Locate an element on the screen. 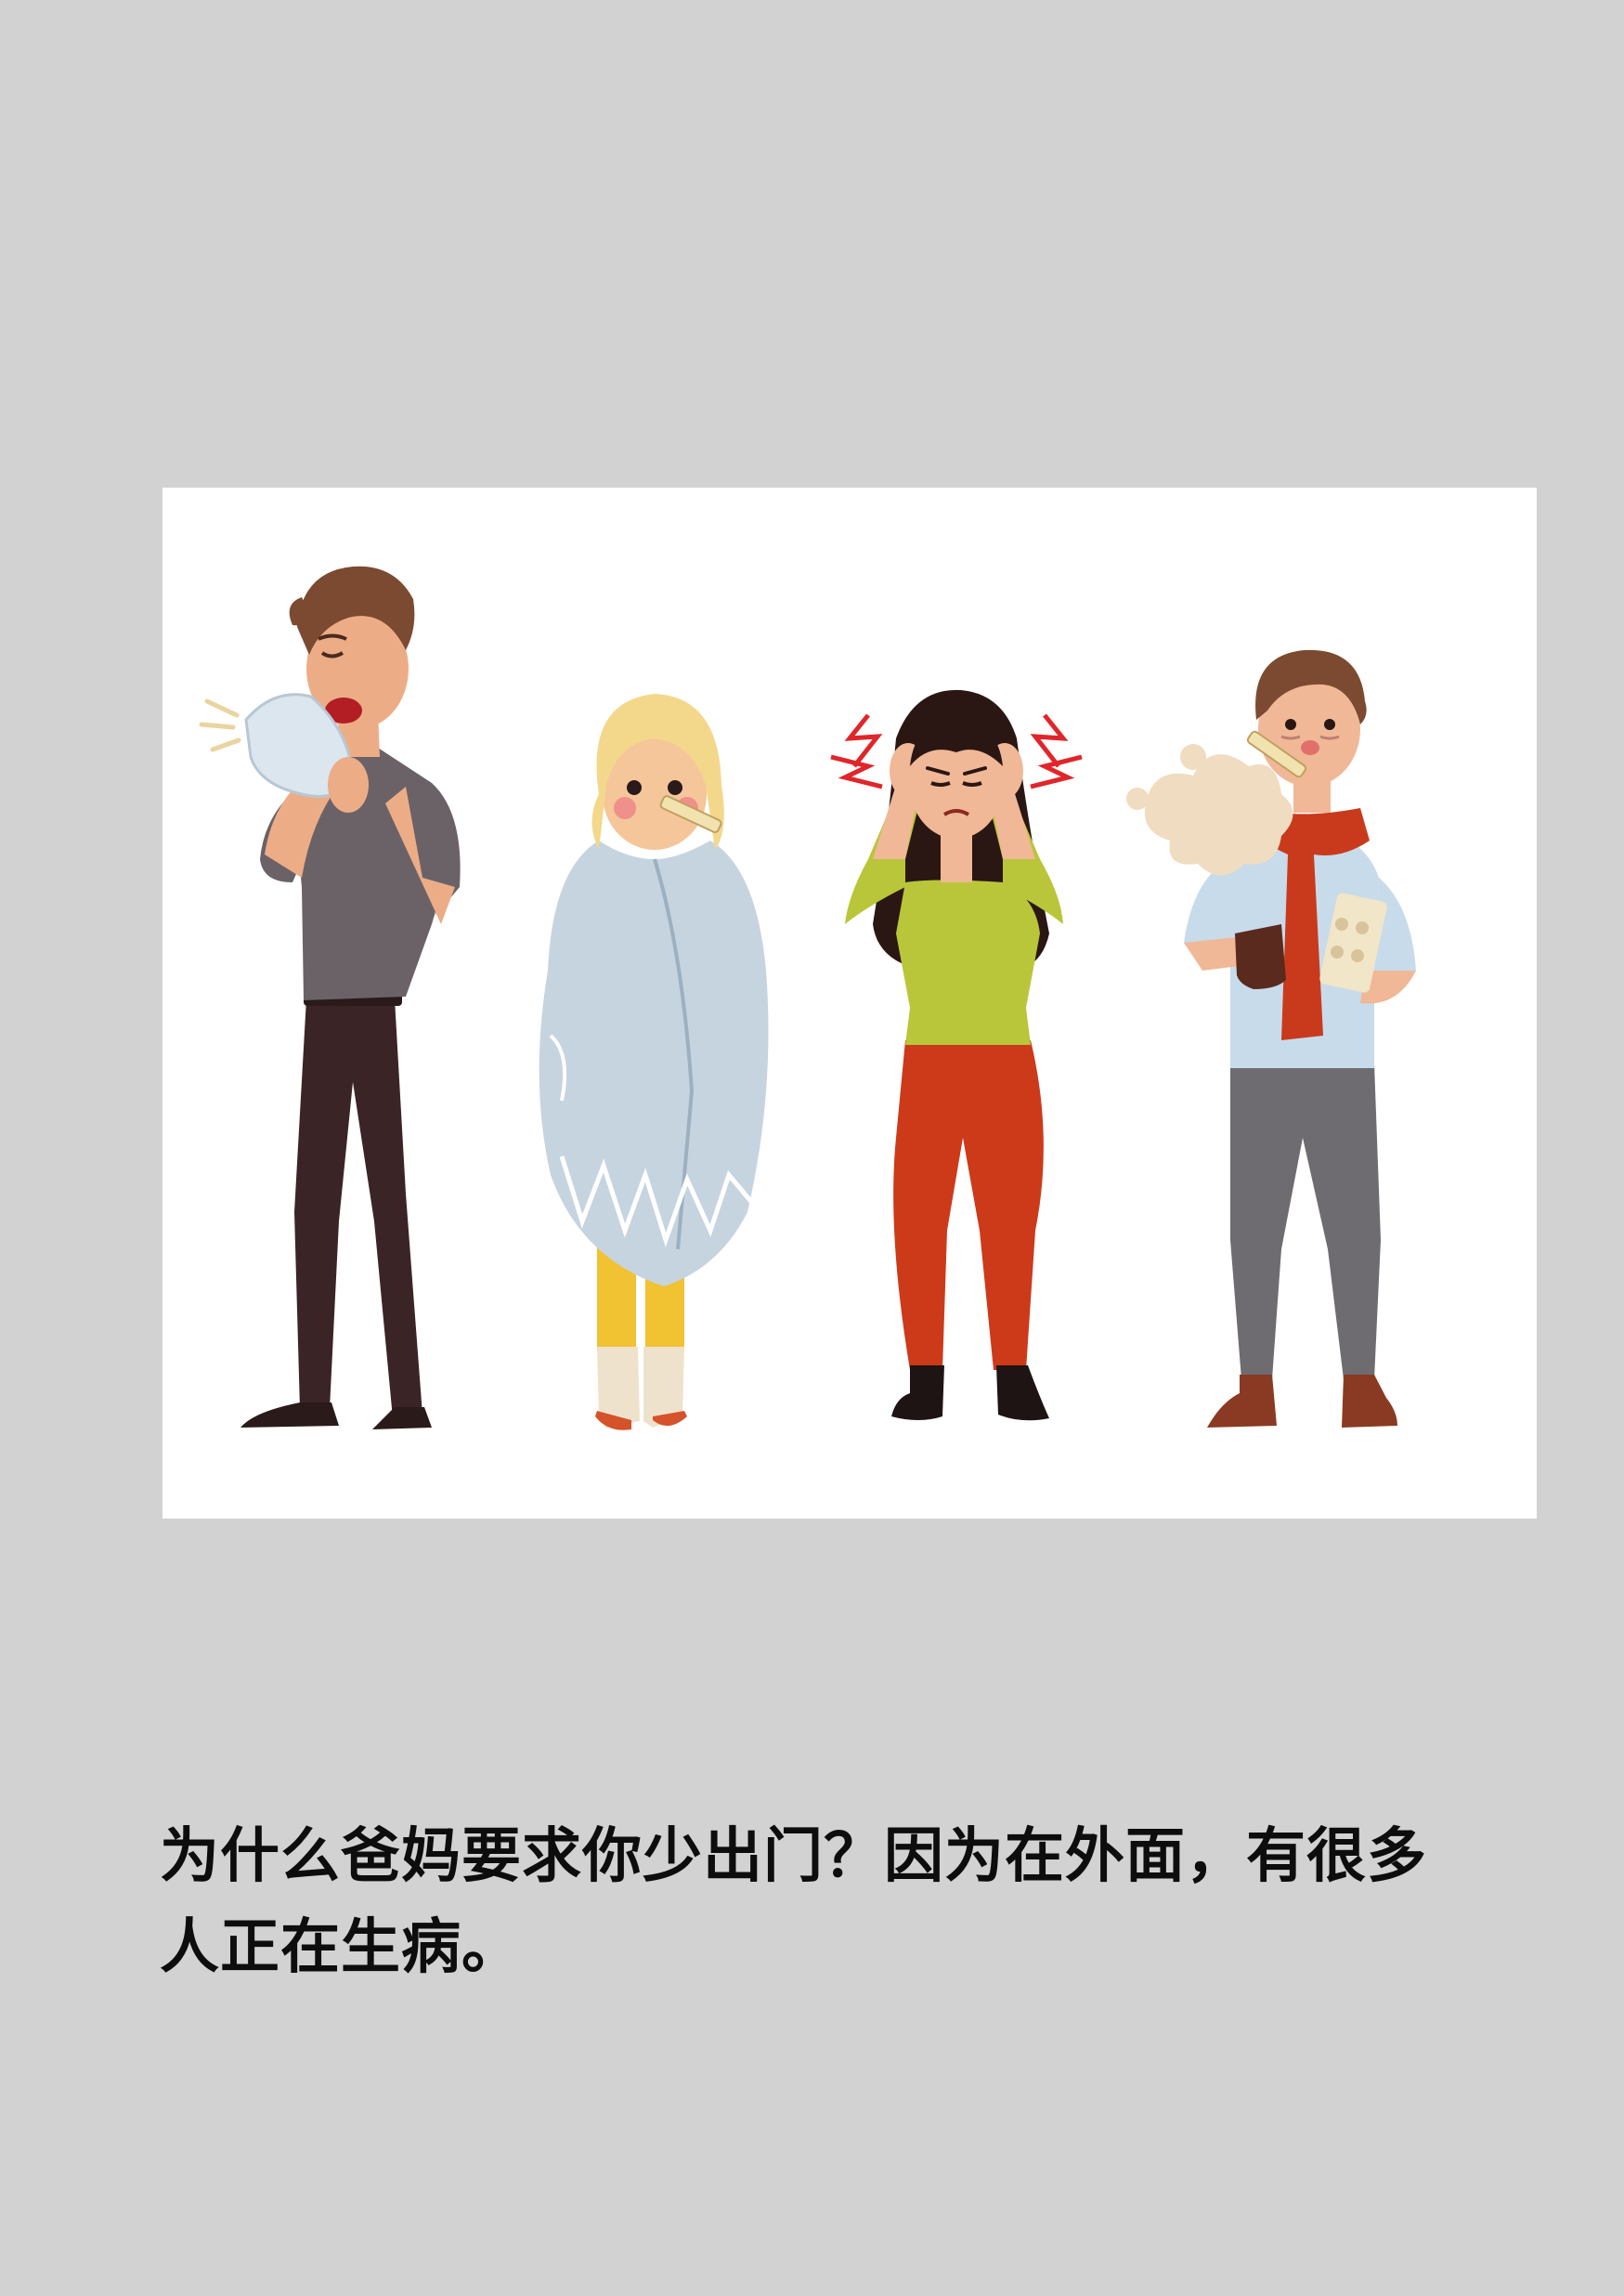 Image resolution: width=1624 pixels, height=2296 pixels. caption: 为什么爸妈要求你少出门？因为在外面，有很多 人正在生病。 is located at coordinates (838, 1902).